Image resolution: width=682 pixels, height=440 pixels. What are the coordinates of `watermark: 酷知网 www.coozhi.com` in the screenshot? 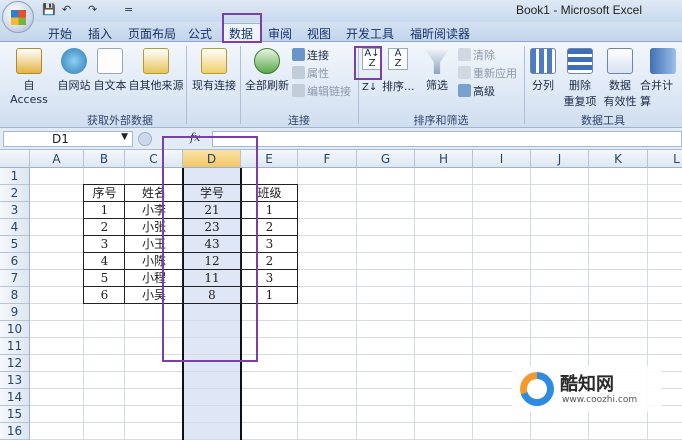 It's located at (587, 389).